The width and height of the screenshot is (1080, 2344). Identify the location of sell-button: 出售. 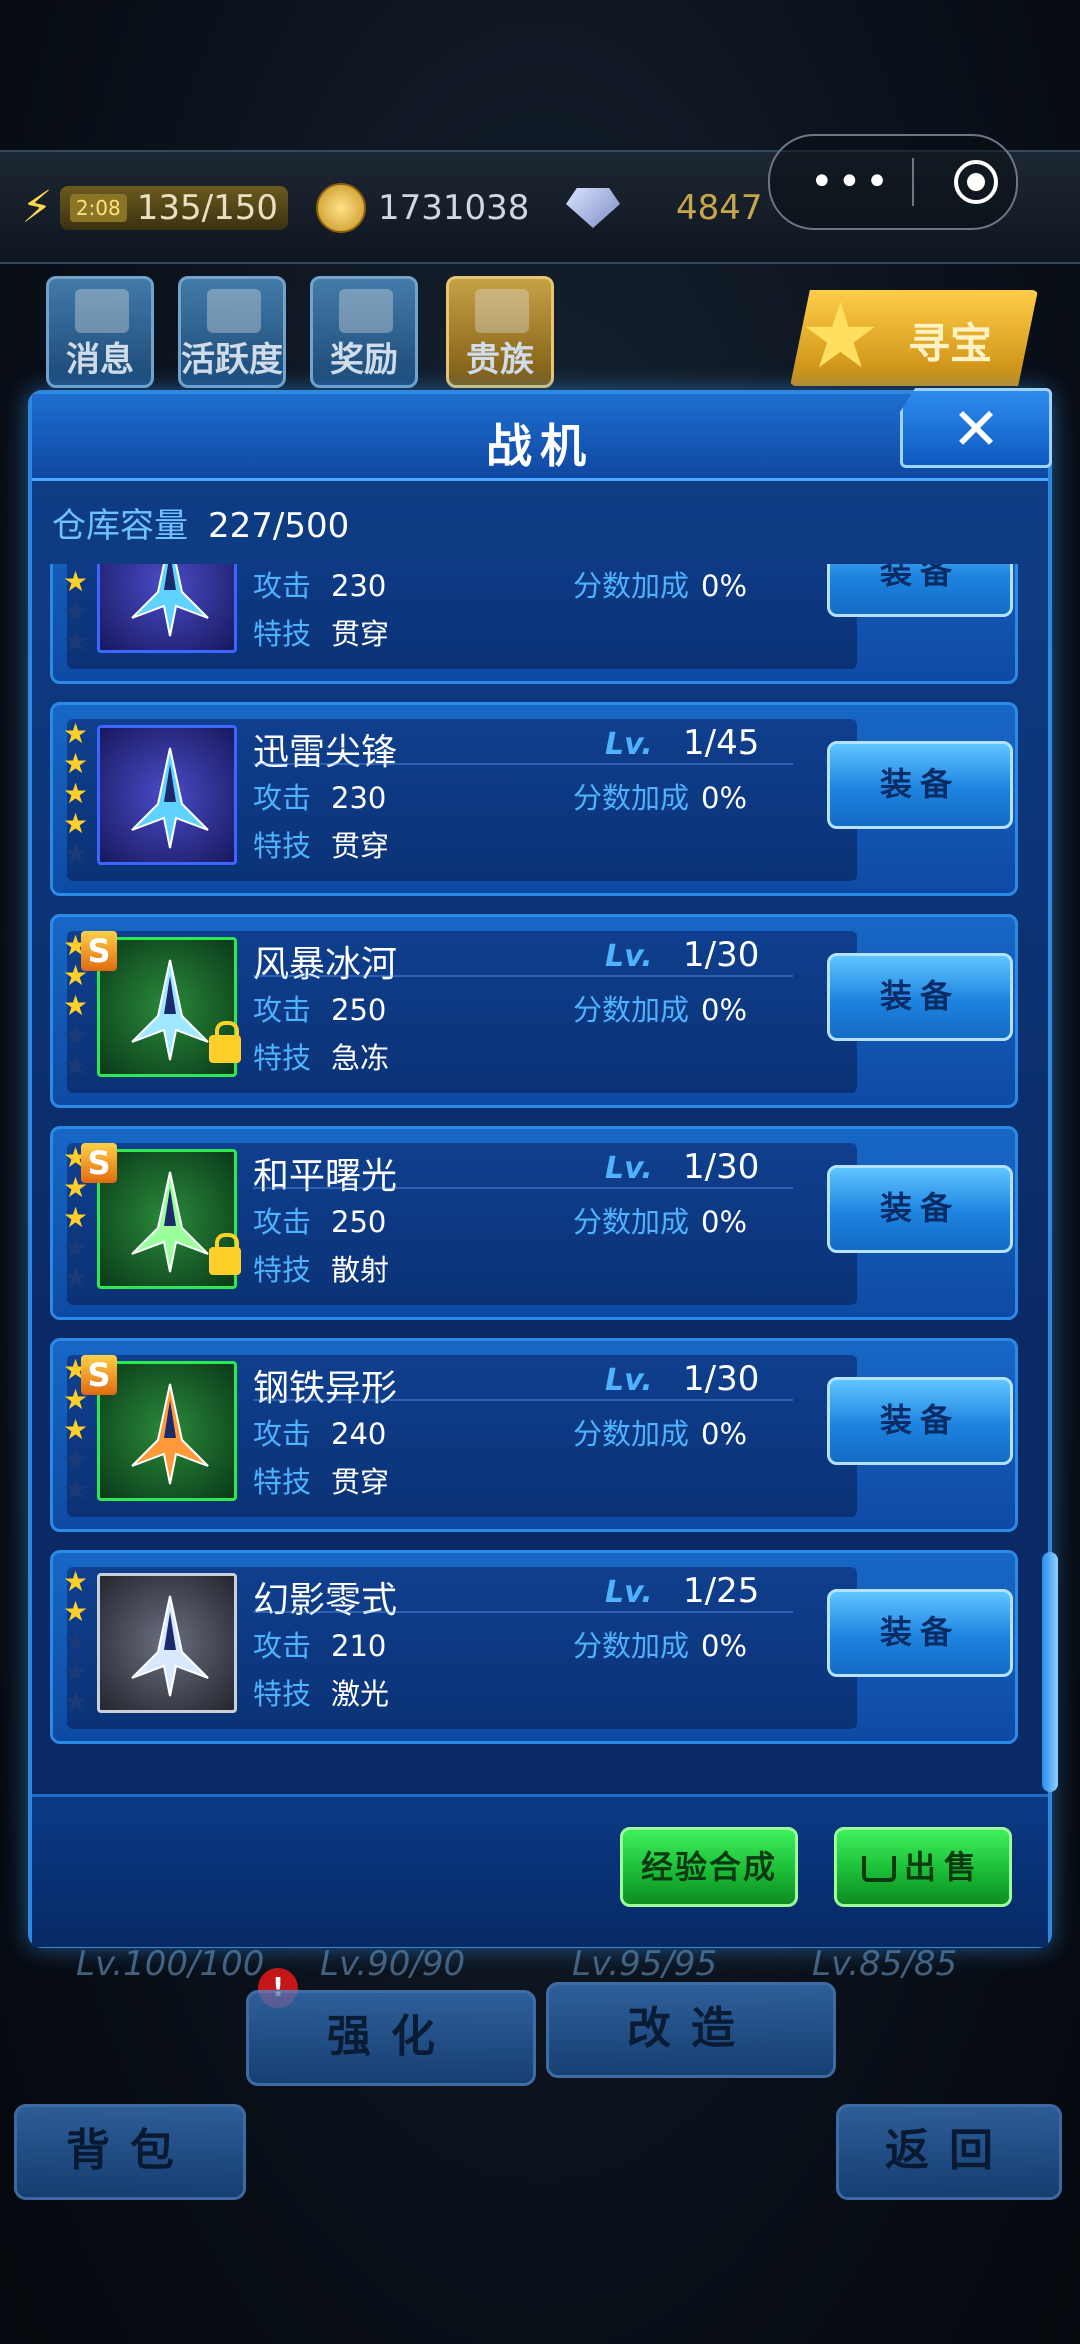
(923, 1867).